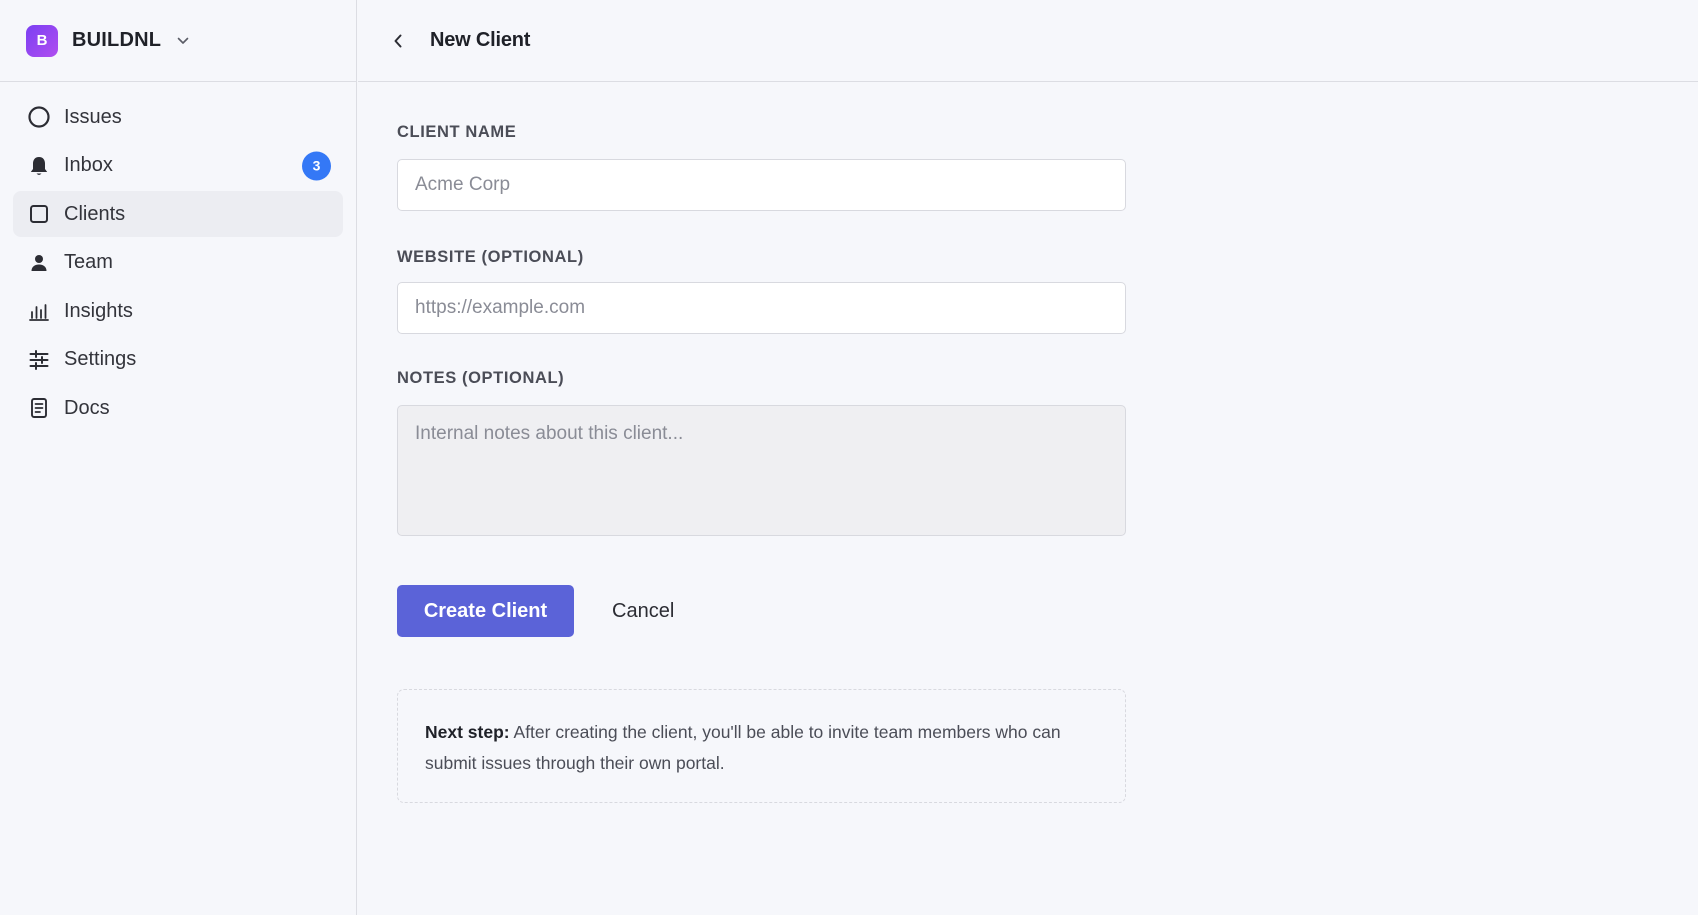  What do you see at coordinates (39, 360) in the screenshot?
I see `sliders-icon` at bounding box center [39, 360].